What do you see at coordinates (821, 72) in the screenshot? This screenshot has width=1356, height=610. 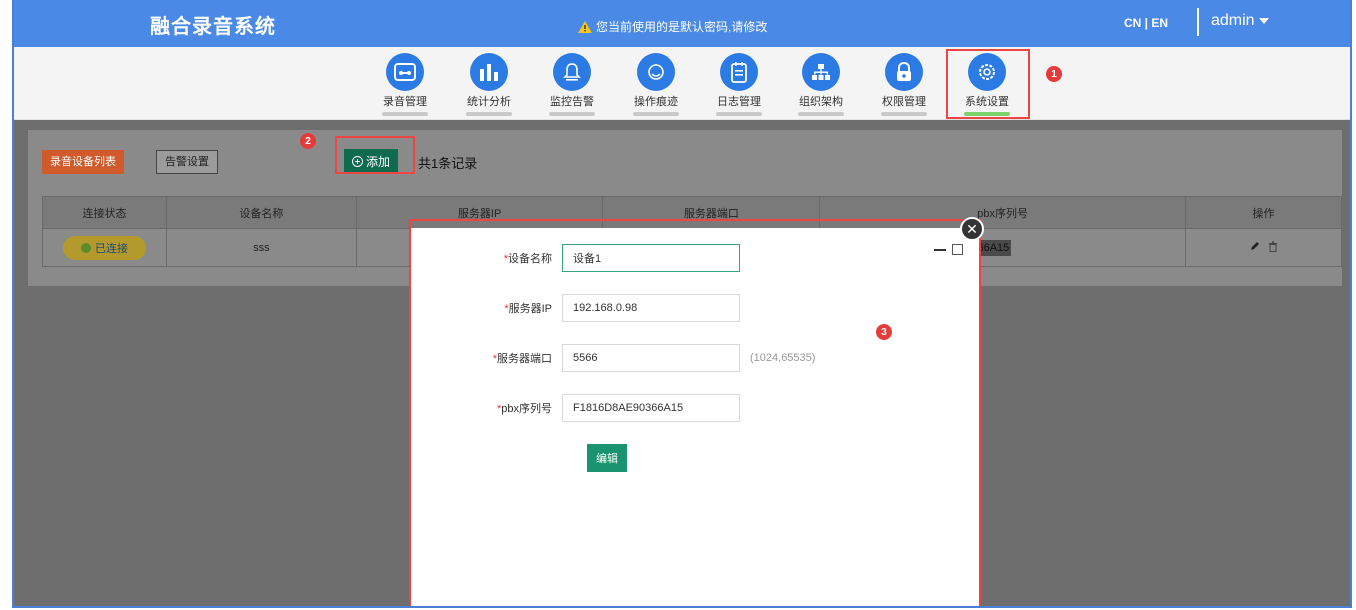 I see `org-chart-icon` at bounding box center [821, 72].